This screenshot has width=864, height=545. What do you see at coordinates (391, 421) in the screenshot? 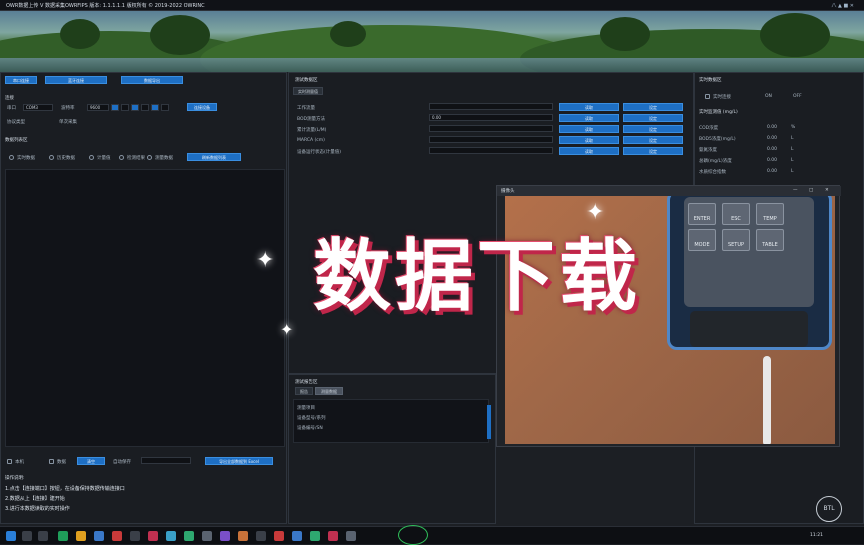
I see `report-content` at bounding box center [391, 421].